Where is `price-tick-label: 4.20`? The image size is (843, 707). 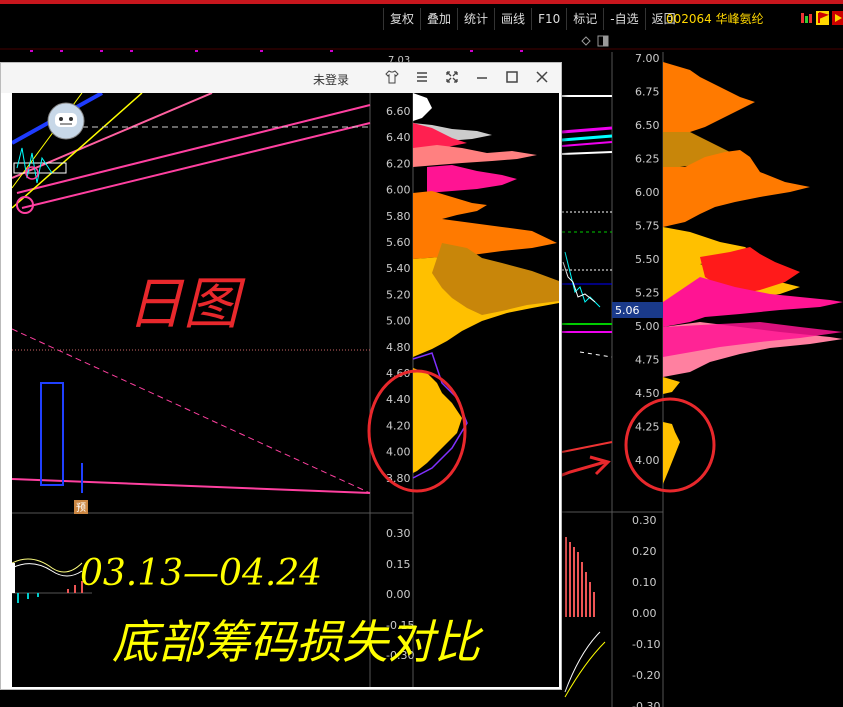 price-tick-label: 4.20 is located at coordinates (398, 425).